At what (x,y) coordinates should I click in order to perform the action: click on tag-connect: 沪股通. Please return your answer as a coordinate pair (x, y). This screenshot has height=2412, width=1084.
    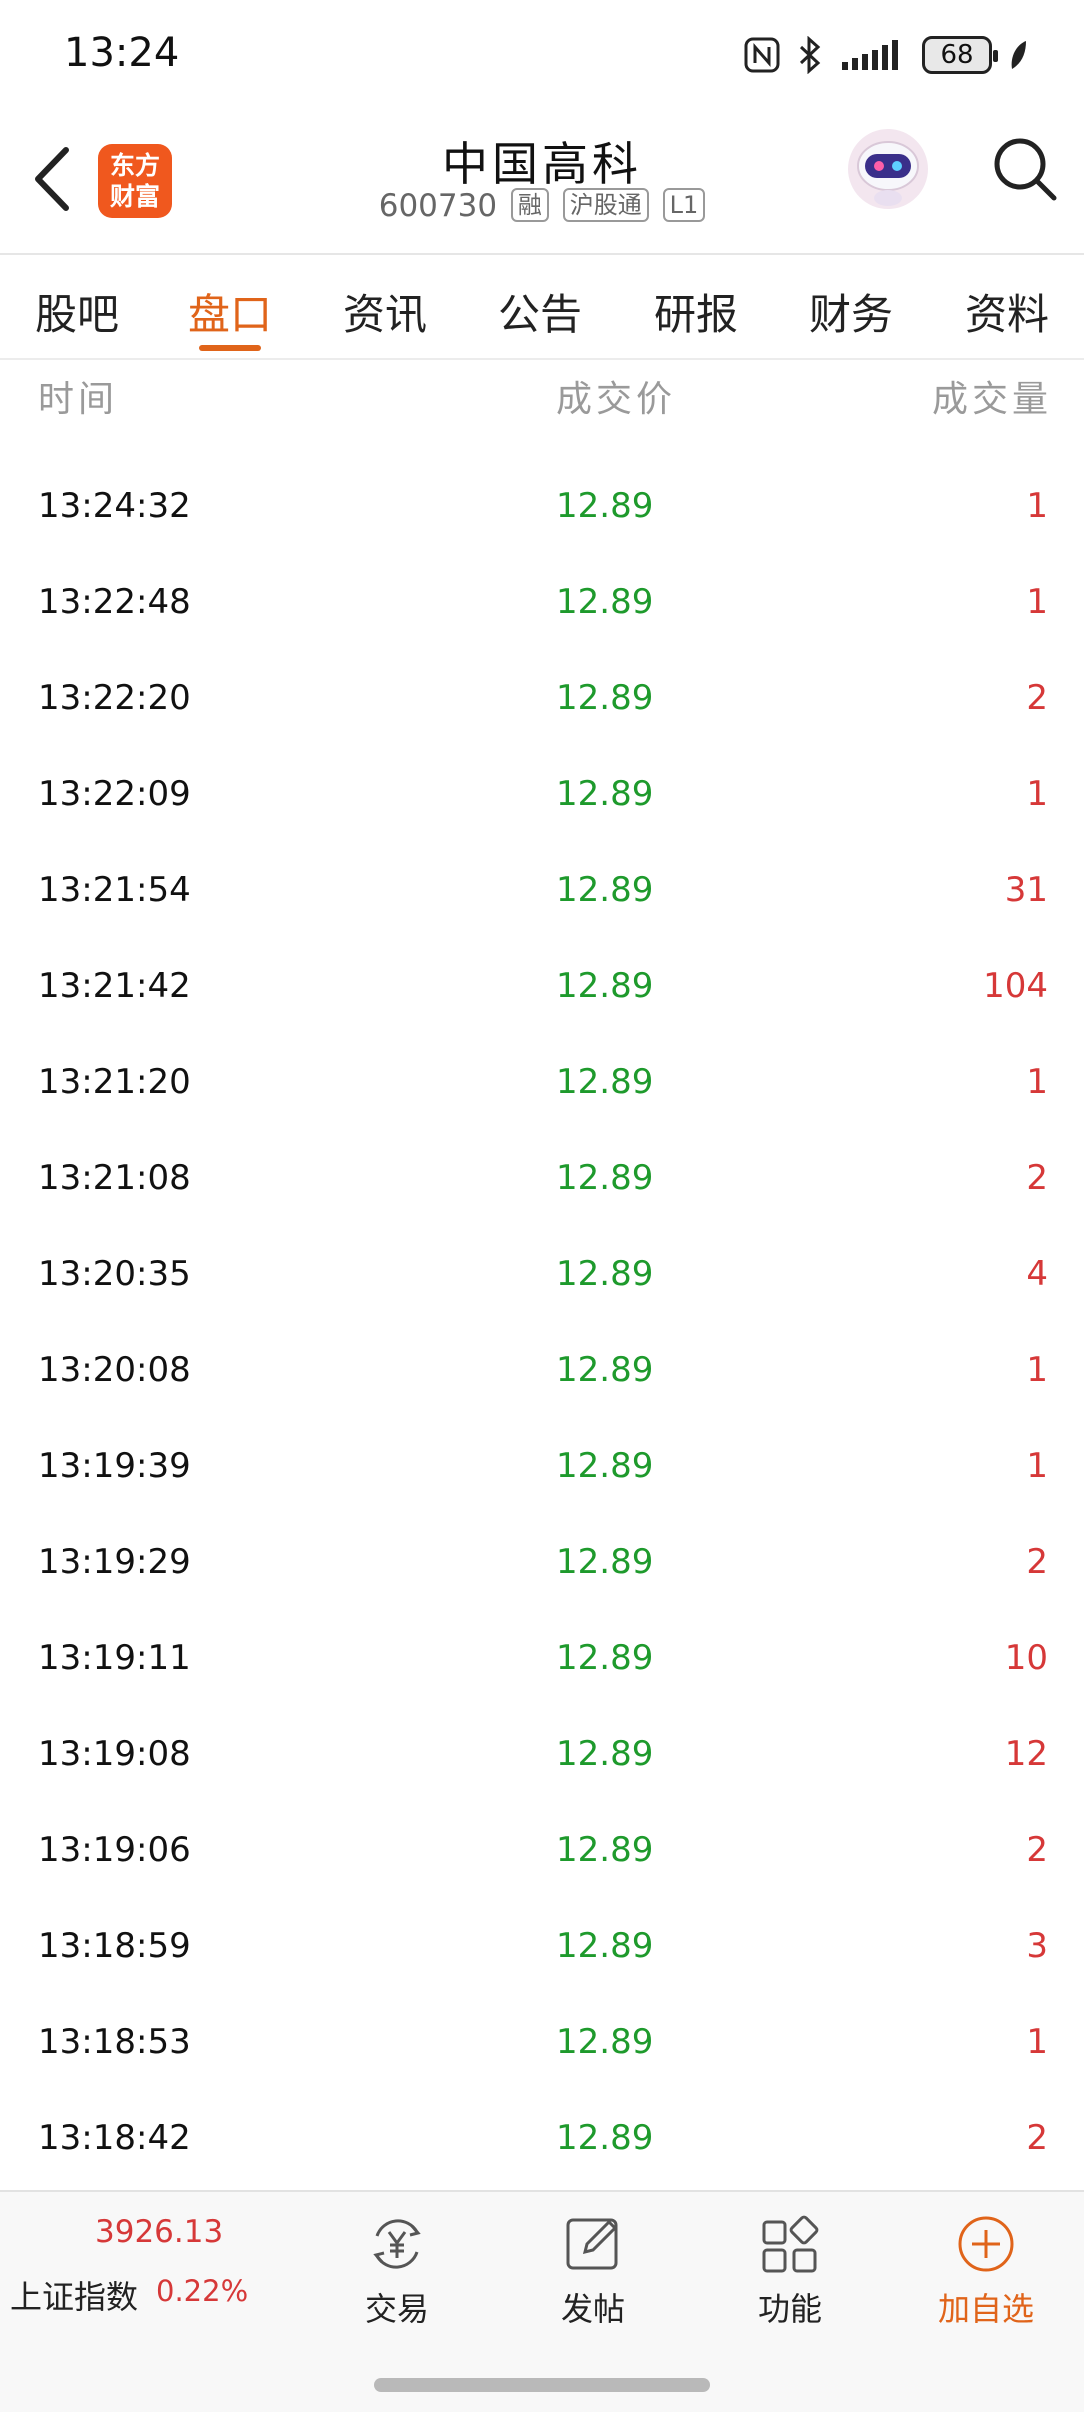
    Looking at the image, I should click on (605, 205).